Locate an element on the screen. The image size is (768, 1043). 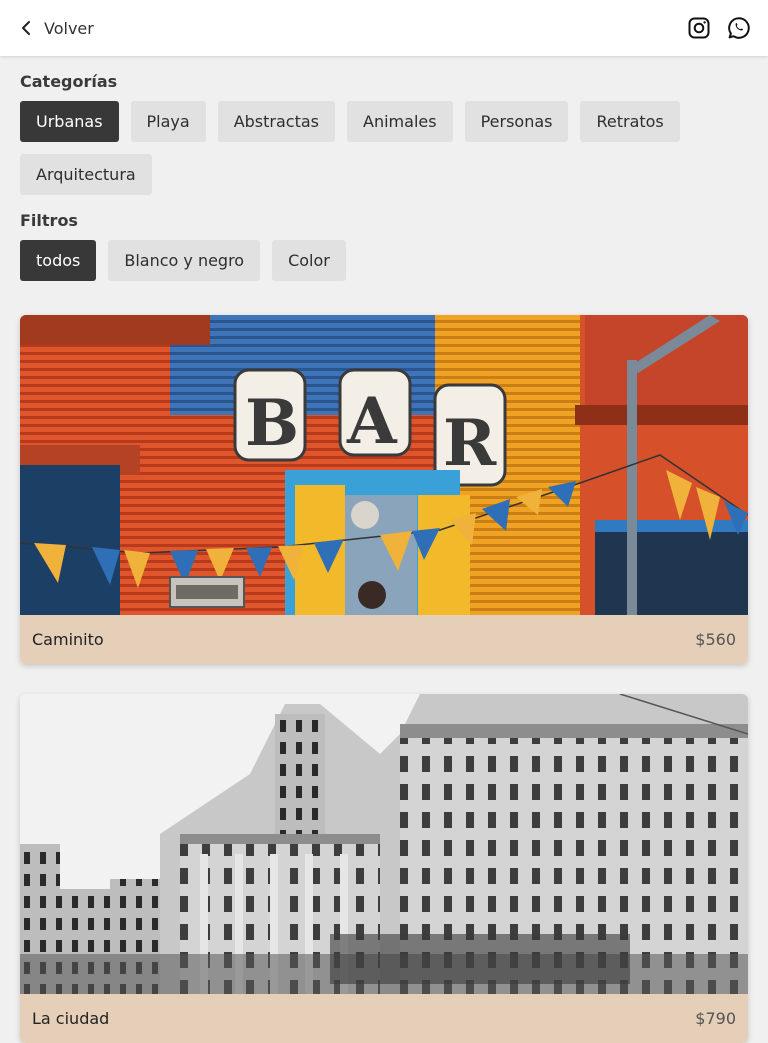
card-meta: Caminito $560 is located at coordinates (384, 639).